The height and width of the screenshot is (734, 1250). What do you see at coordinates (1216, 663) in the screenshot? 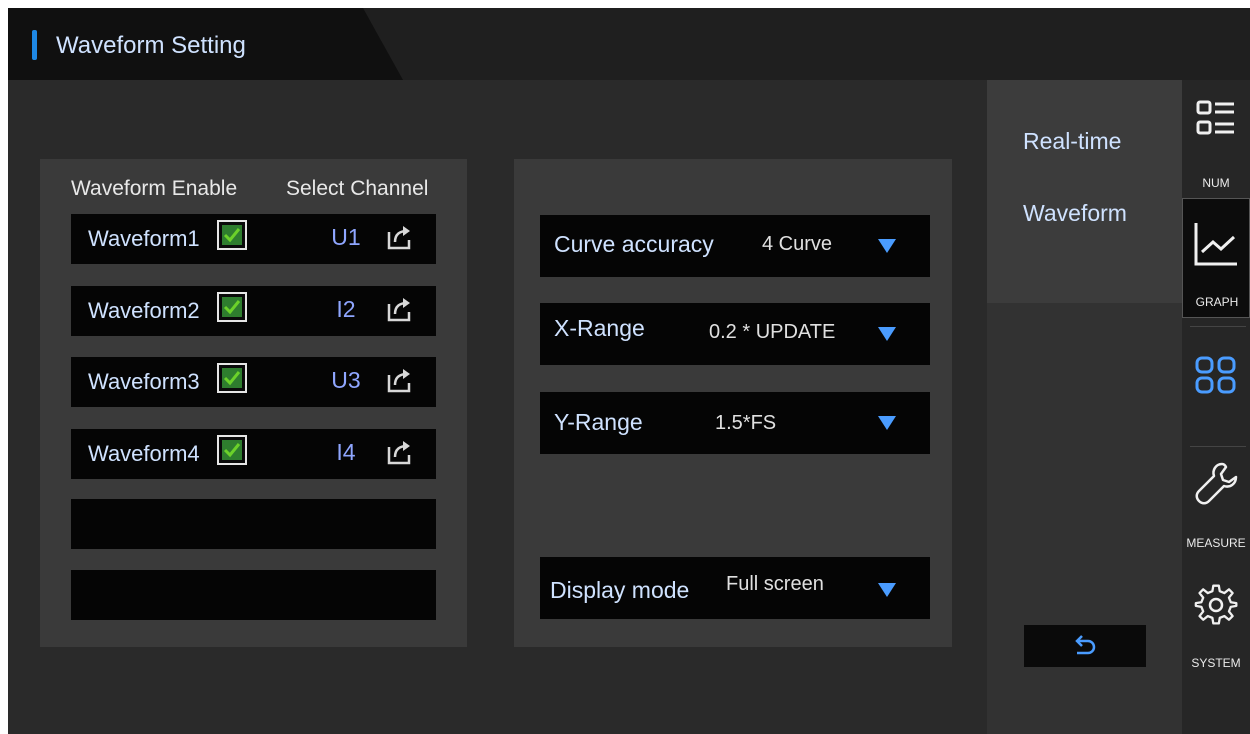
I see `nav-label-system: SYSTEM` at bounding box center [1216, 663].